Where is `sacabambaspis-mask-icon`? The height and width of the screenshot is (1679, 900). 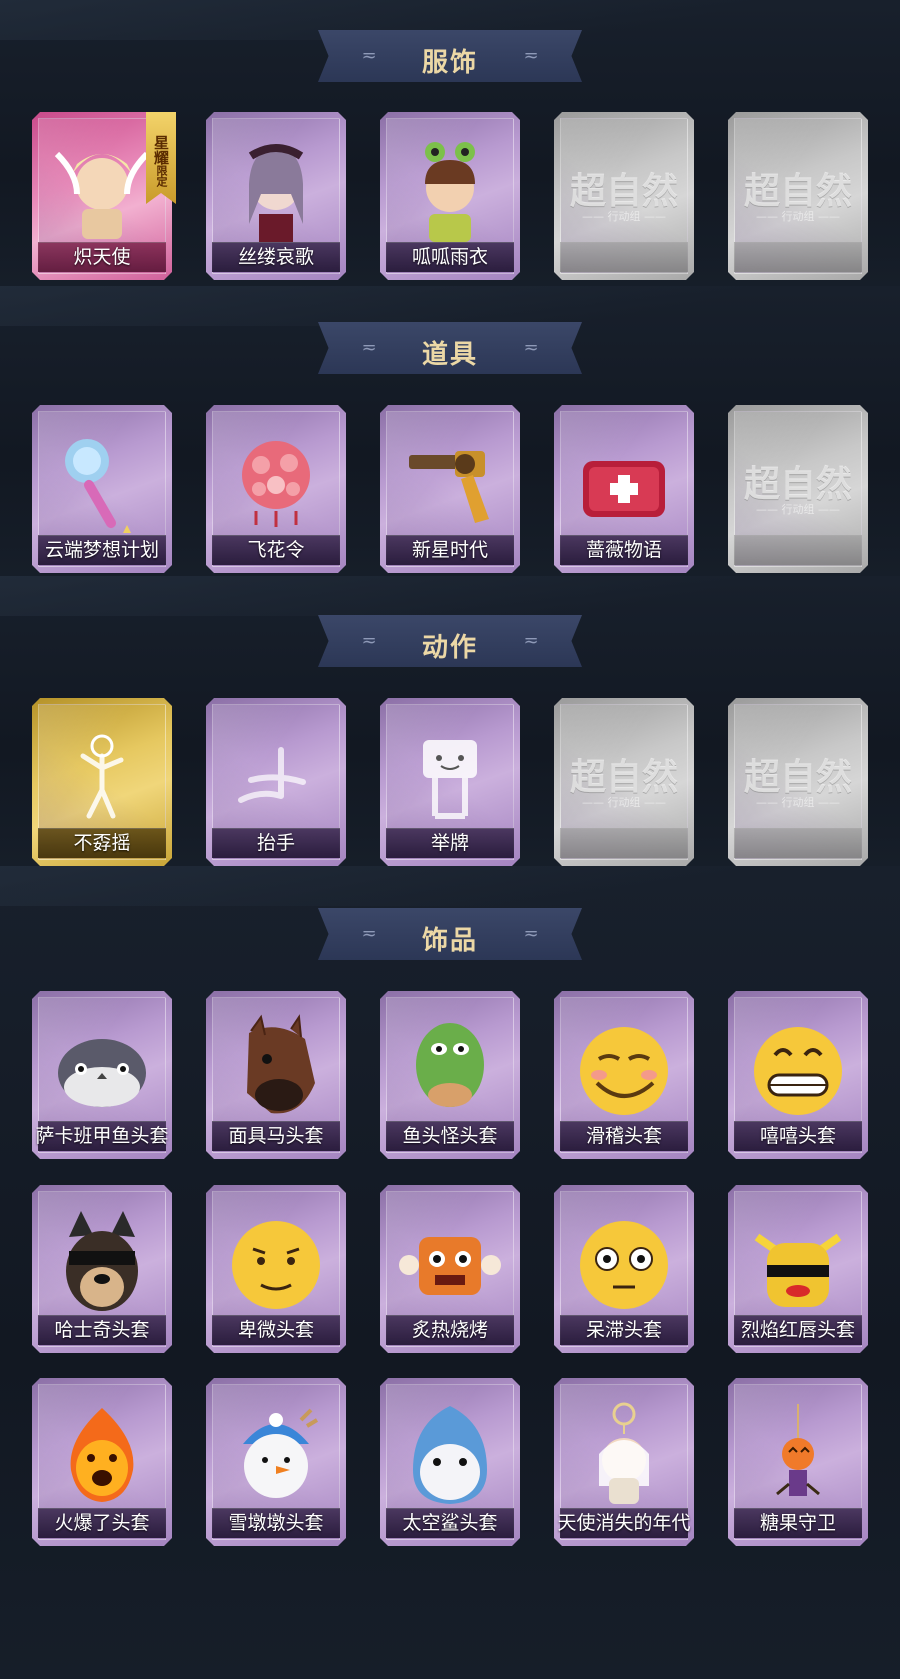 sacabambaspis-mask-icon is located at coordinates (102, 1073).